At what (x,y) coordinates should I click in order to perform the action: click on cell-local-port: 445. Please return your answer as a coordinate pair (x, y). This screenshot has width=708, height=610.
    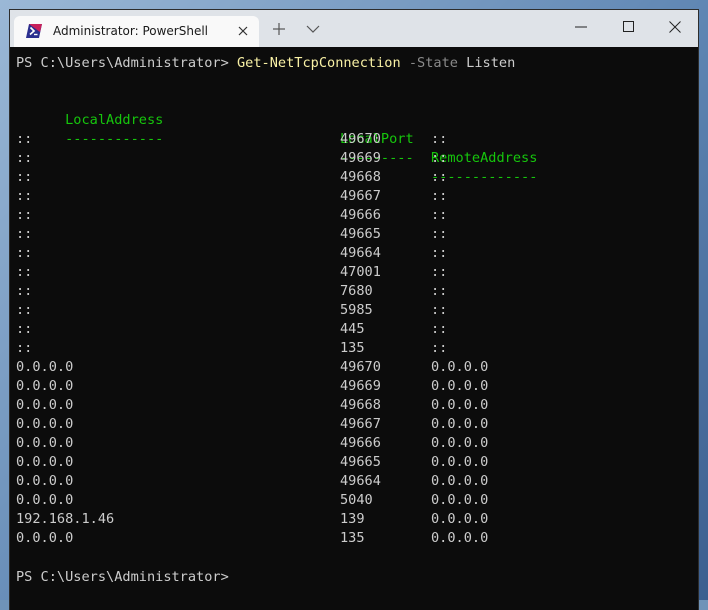
    Looking at the image, I should click on (352, 329).